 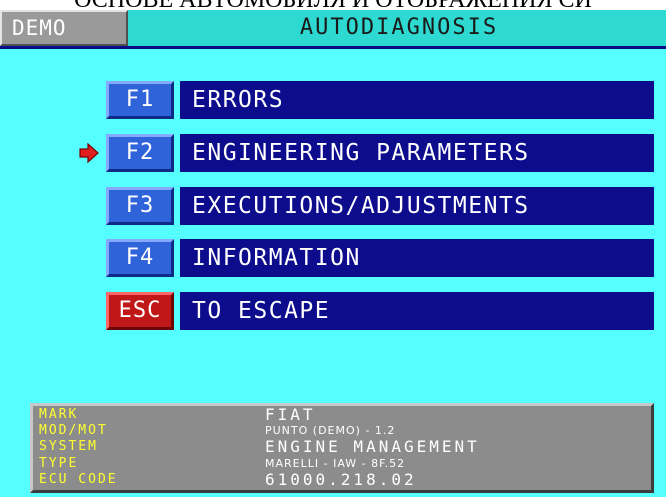 I want to click on f4-key-button: F4, so click(x=140, y=258).